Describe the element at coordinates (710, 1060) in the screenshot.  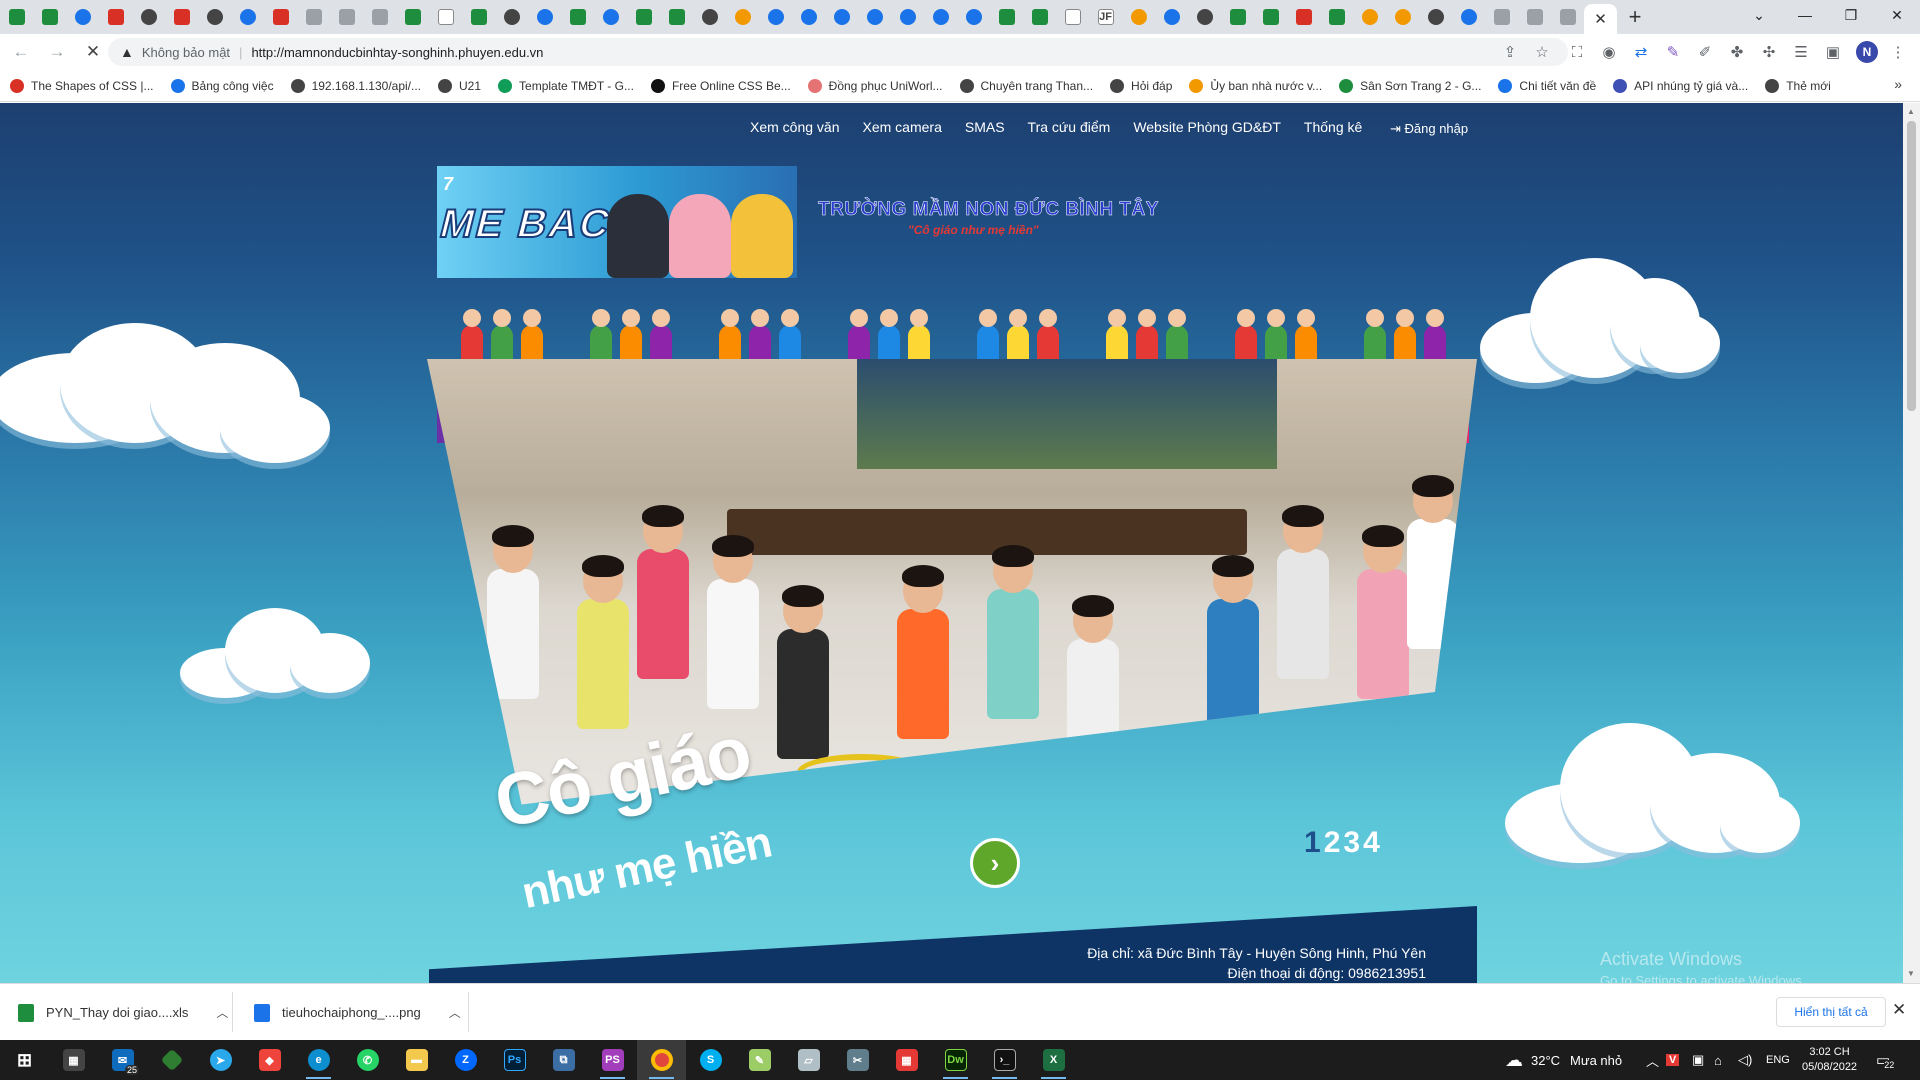
I see `skype-icon: S` at that location.